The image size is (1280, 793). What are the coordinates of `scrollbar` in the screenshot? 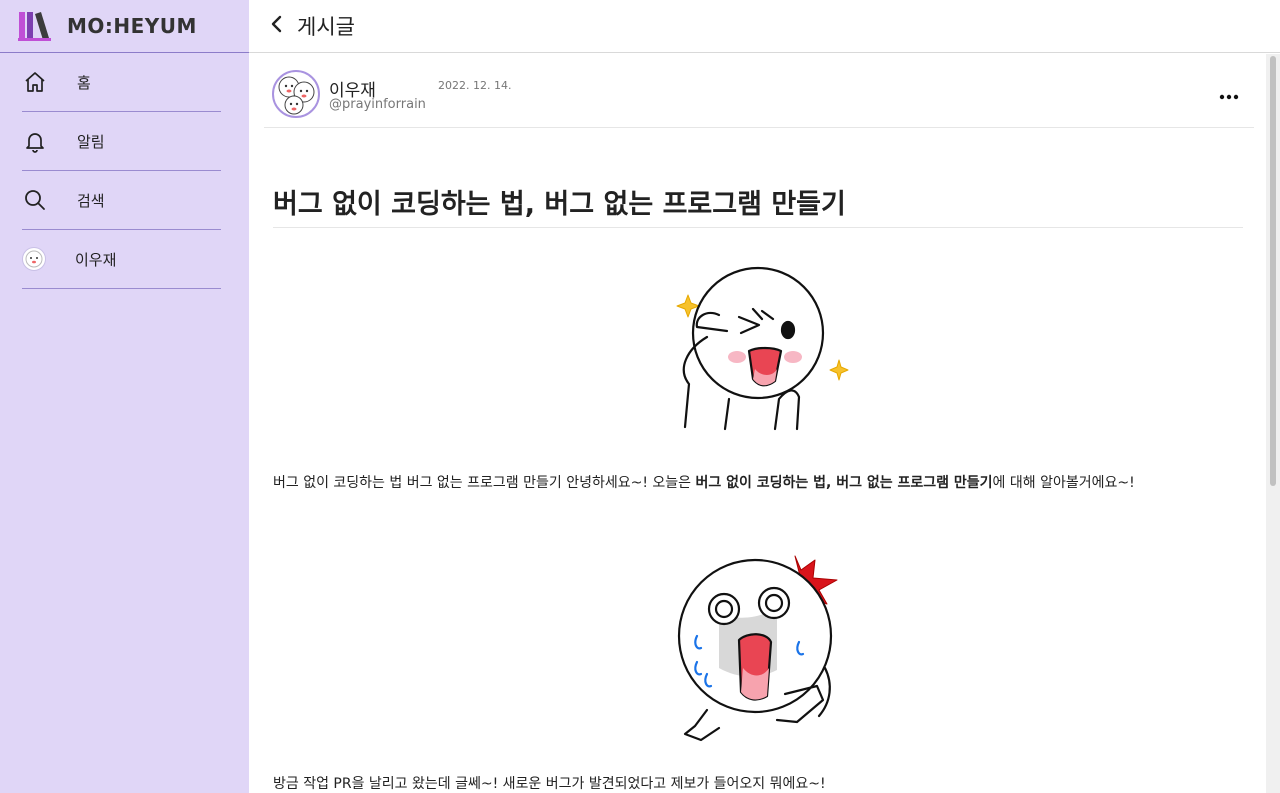 It's located at (1273, 423).